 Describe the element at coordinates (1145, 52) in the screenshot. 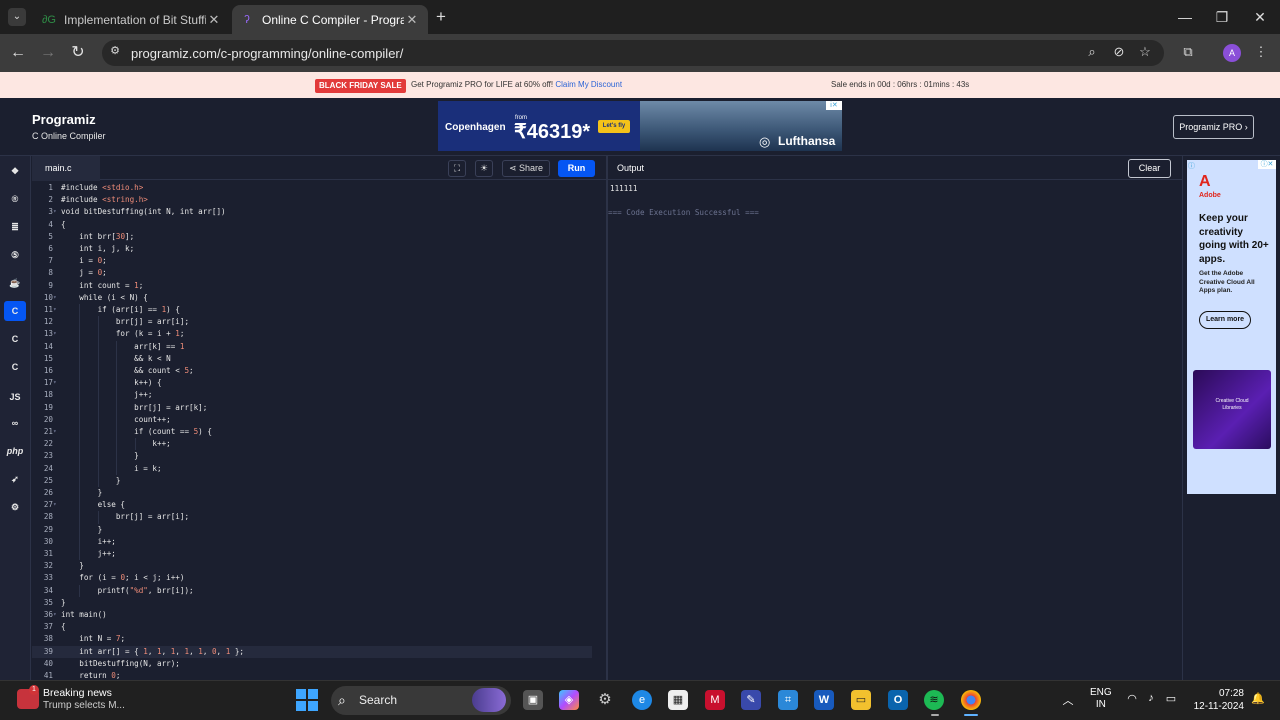

I see `bookmark-star-icon: ☆` at that location.